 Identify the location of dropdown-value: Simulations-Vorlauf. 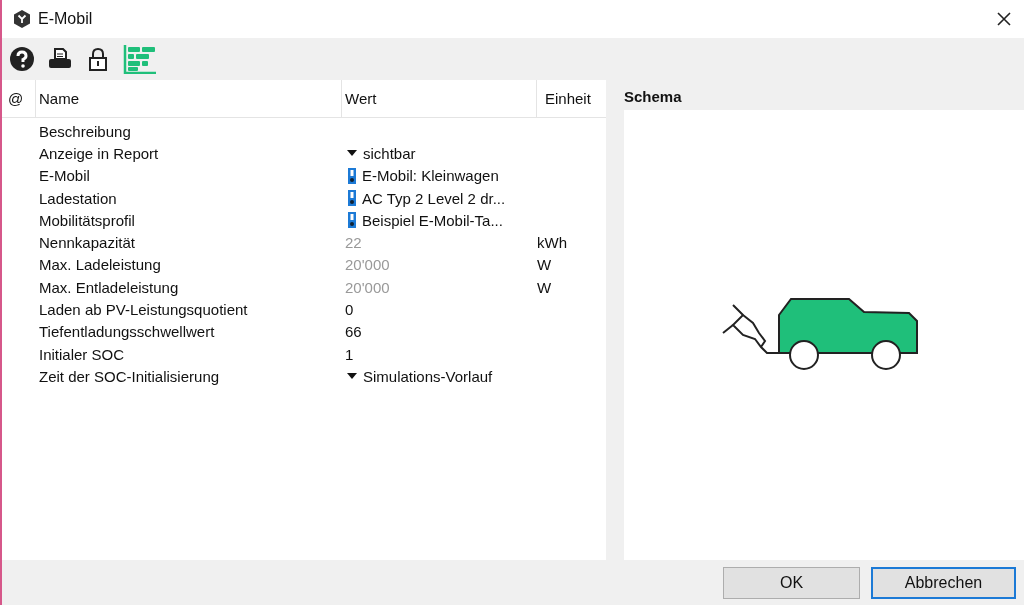
(428, 376).